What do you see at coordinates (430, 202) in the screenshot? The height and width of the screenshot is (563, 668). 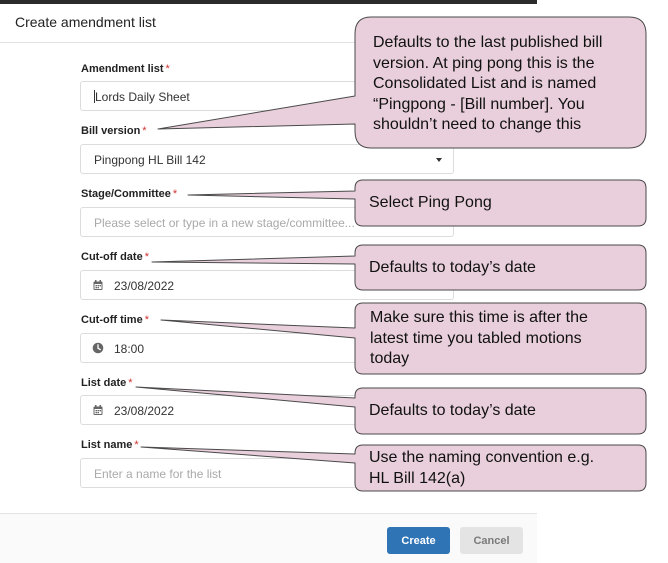 I see `callout-stage: Select Ping Pong` at bounding box center [430, 202].